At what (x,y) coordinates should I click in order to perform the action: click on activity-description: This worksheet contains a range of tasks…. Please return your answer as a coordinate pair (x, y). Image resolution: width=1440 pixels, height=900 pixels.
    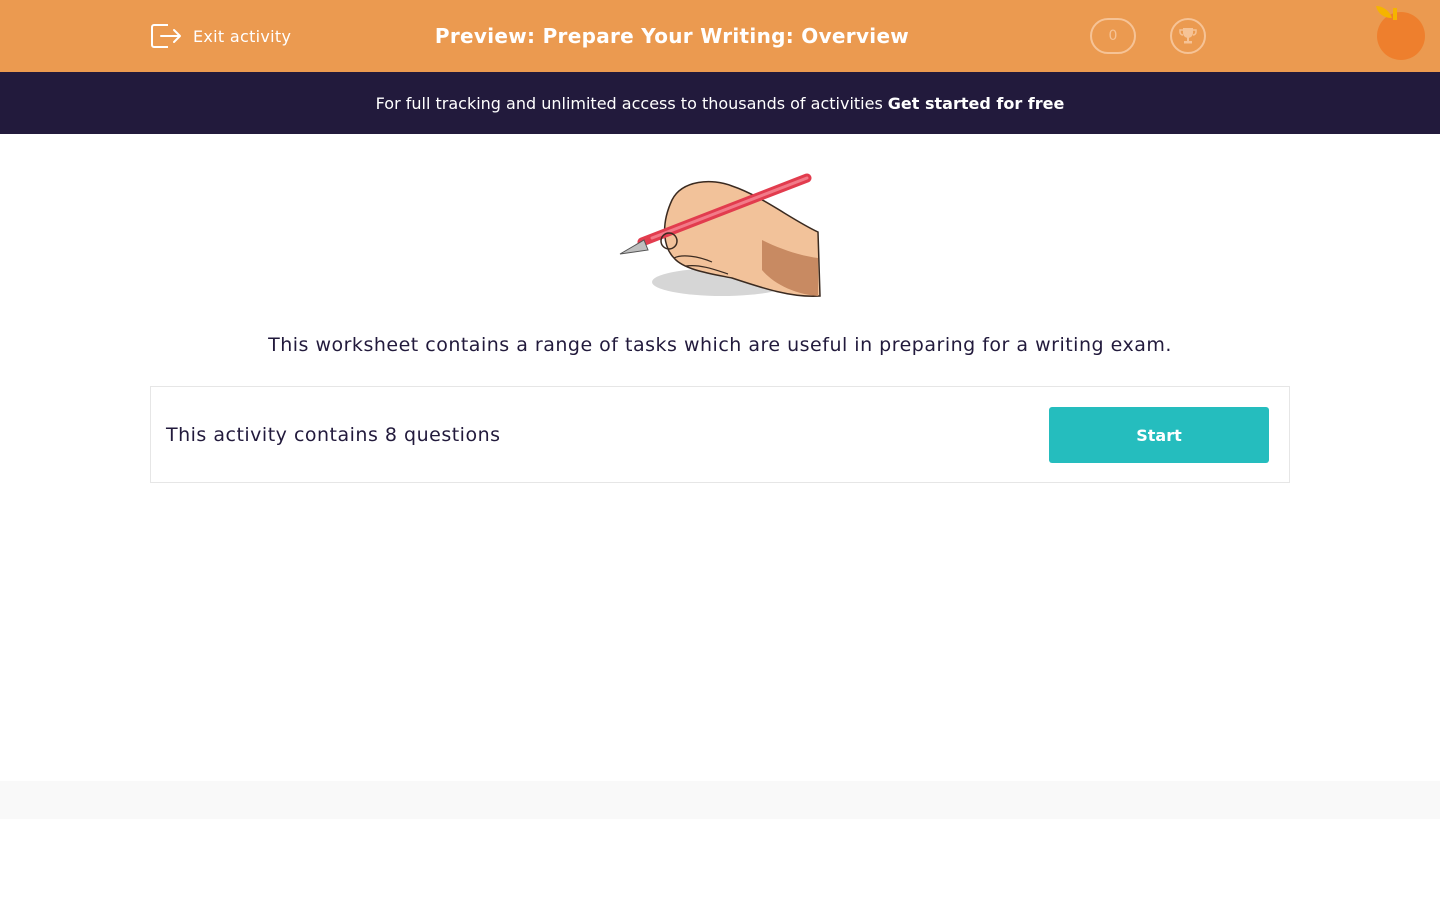
    Looking at the image, I should click on (720, 345).